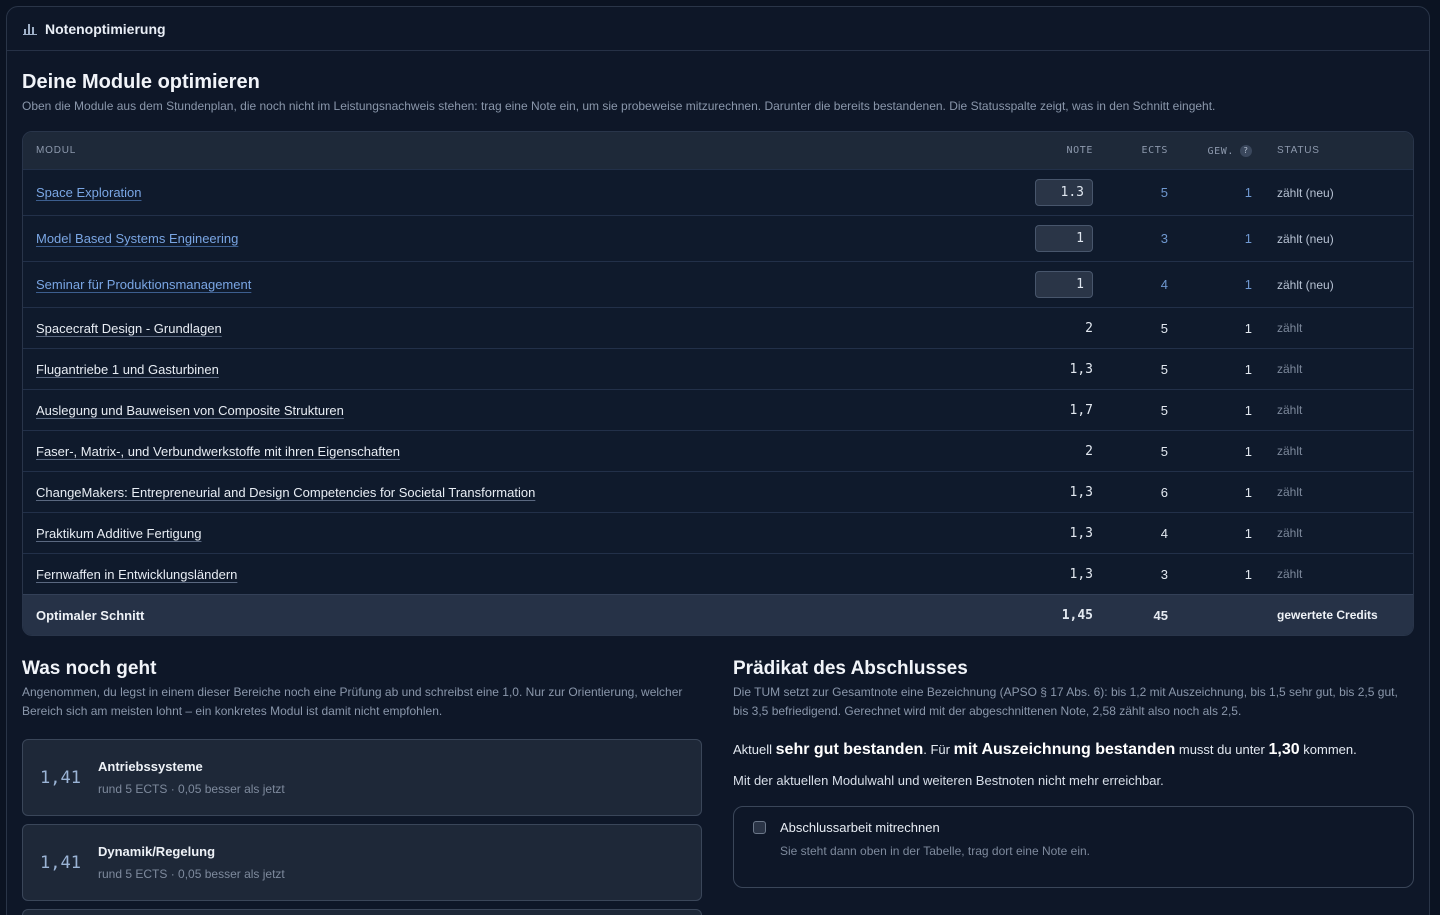  Describe the element at coordinates (1089, 451) in the screenshot. I see `note-value: 2` at that location.